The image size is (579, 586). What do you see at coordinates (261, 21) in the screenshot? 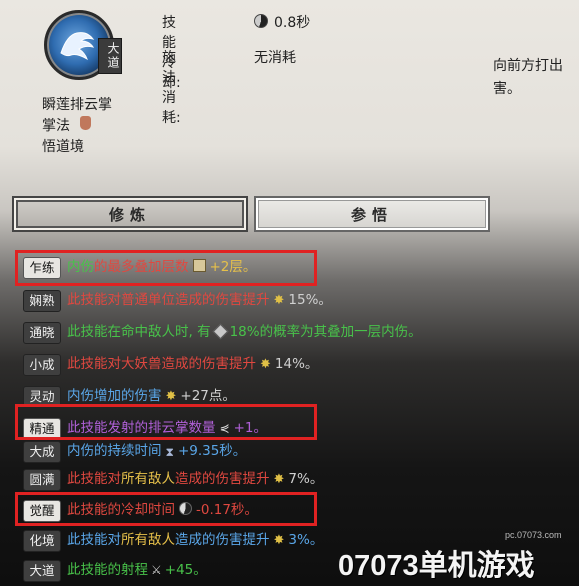
I see `clock-icon` at bounding box center [261, 21].